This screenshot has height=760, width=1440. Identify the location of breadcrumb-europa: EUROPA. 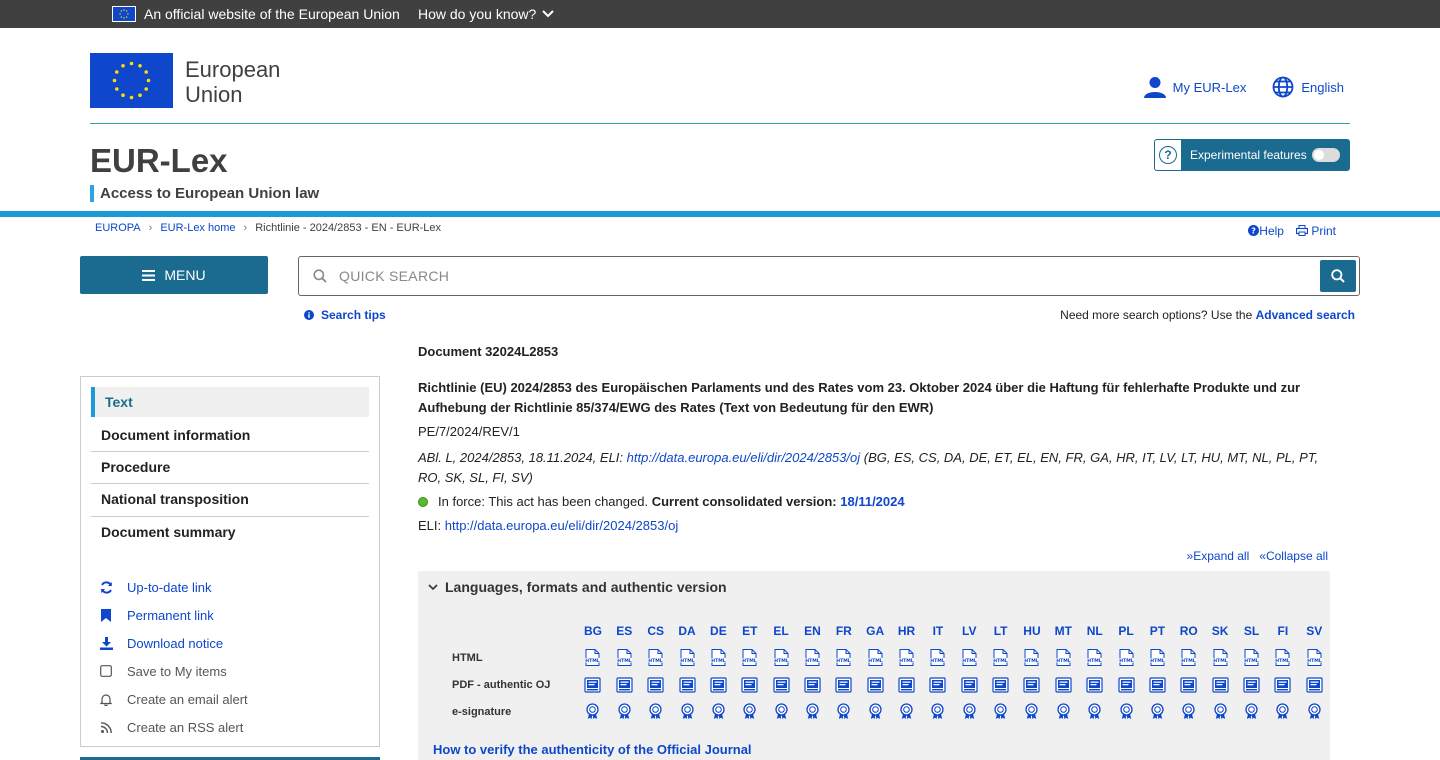
(118, 228).